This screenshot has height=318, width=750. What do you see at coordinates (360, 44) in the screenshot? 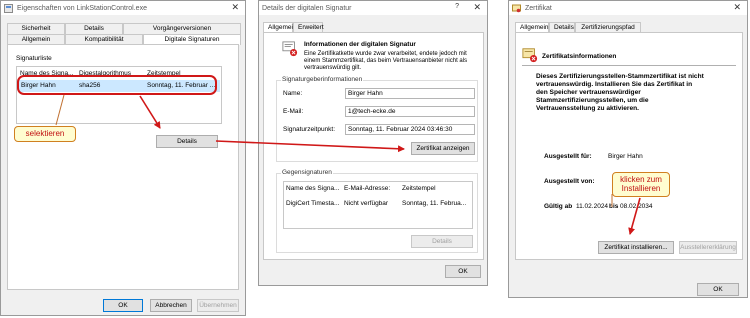
I see `signature-info-heading: Informationen der digitalen Signatur` at bounding box center [360, 44].